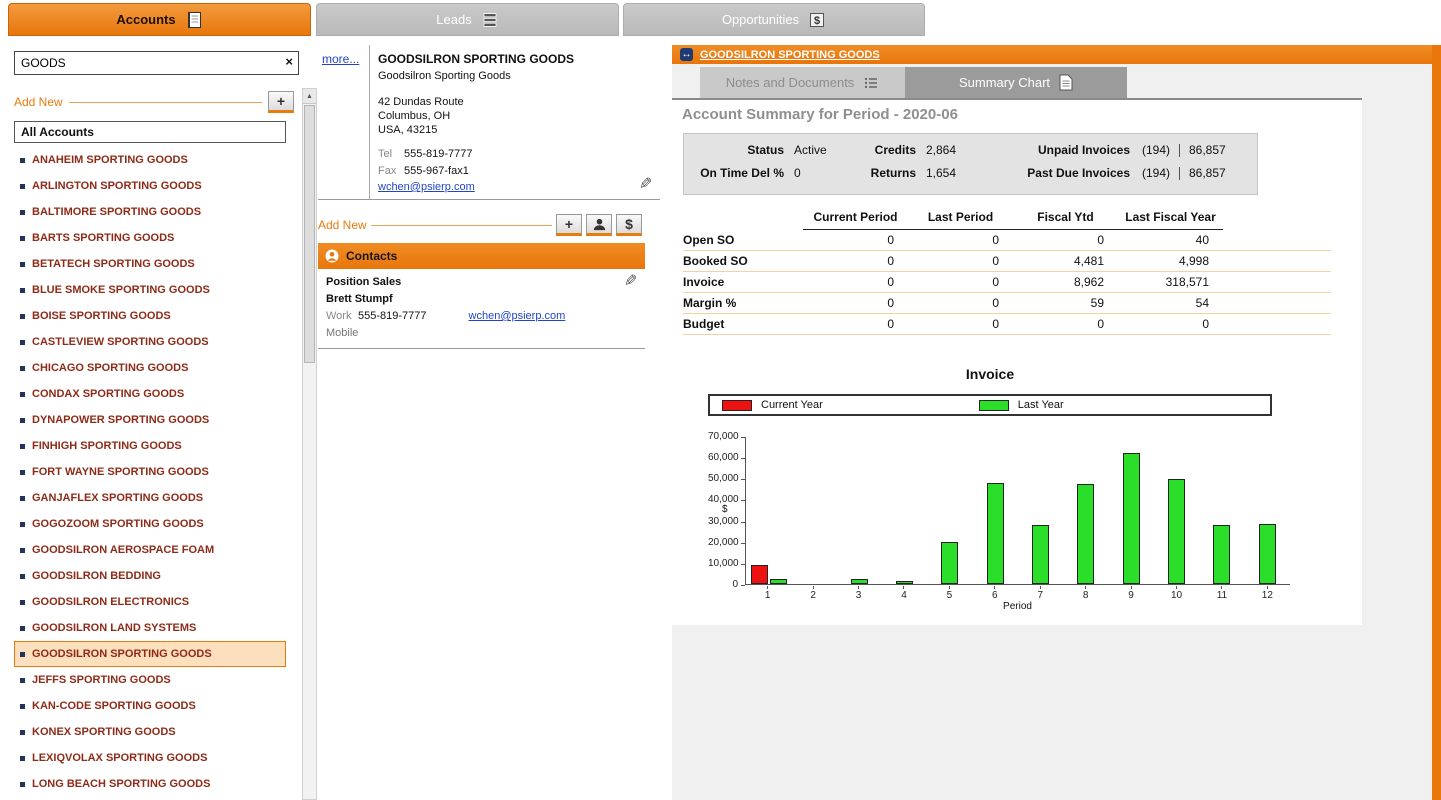 Image resolution: width=1441 pixels, height=800 pixels. I want to click on x-axis-tick-label: 9, so click(1130, 593).